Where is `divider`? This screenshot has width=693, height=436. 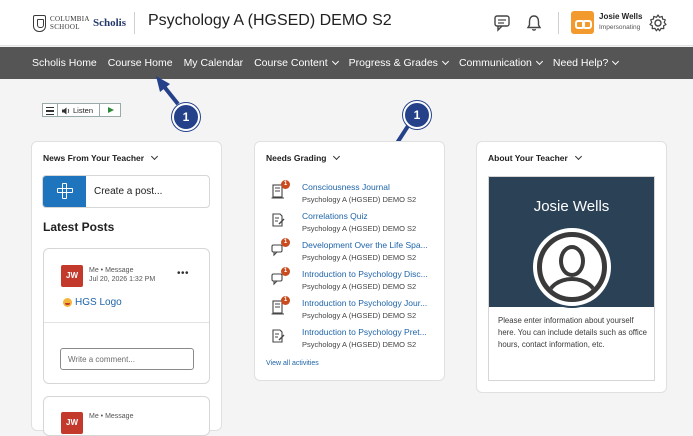 divider is located at coordinates (126, 322).